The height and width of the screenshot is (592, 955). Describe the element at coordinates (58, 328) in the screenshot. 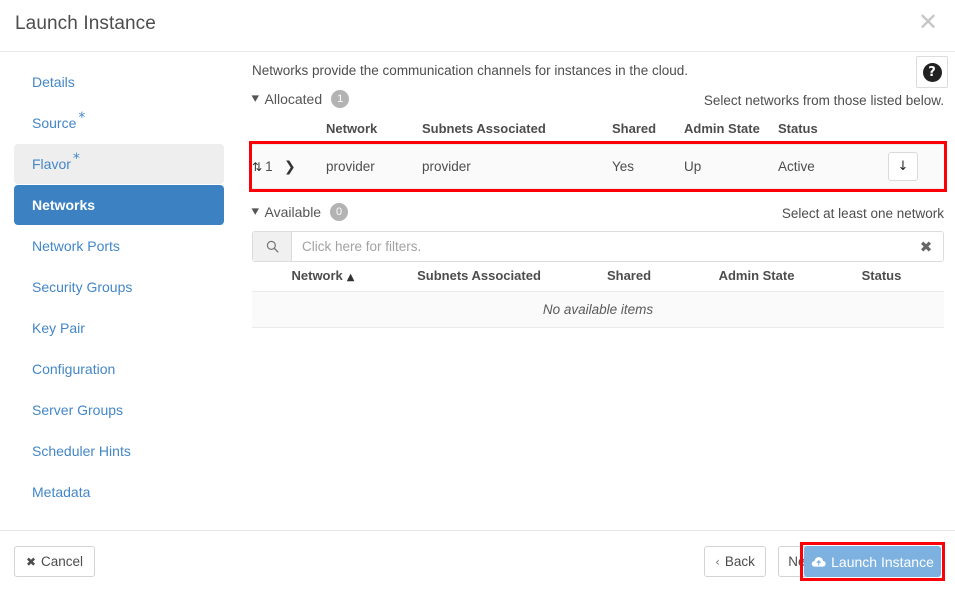

I see `sidebar-item-label: Key Pair` at that location.